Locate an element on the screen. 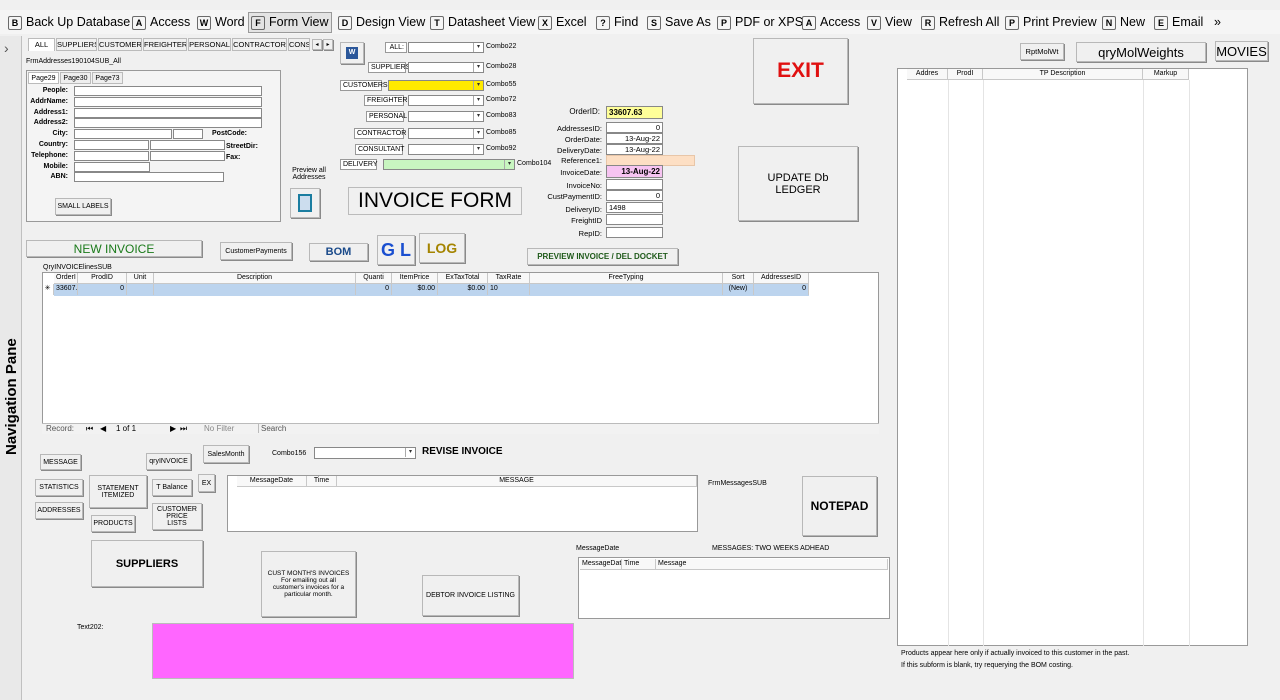 The height and width of the screenshot is (700, 1280). message2-col-2: Message is located at coordinates (772, 564).